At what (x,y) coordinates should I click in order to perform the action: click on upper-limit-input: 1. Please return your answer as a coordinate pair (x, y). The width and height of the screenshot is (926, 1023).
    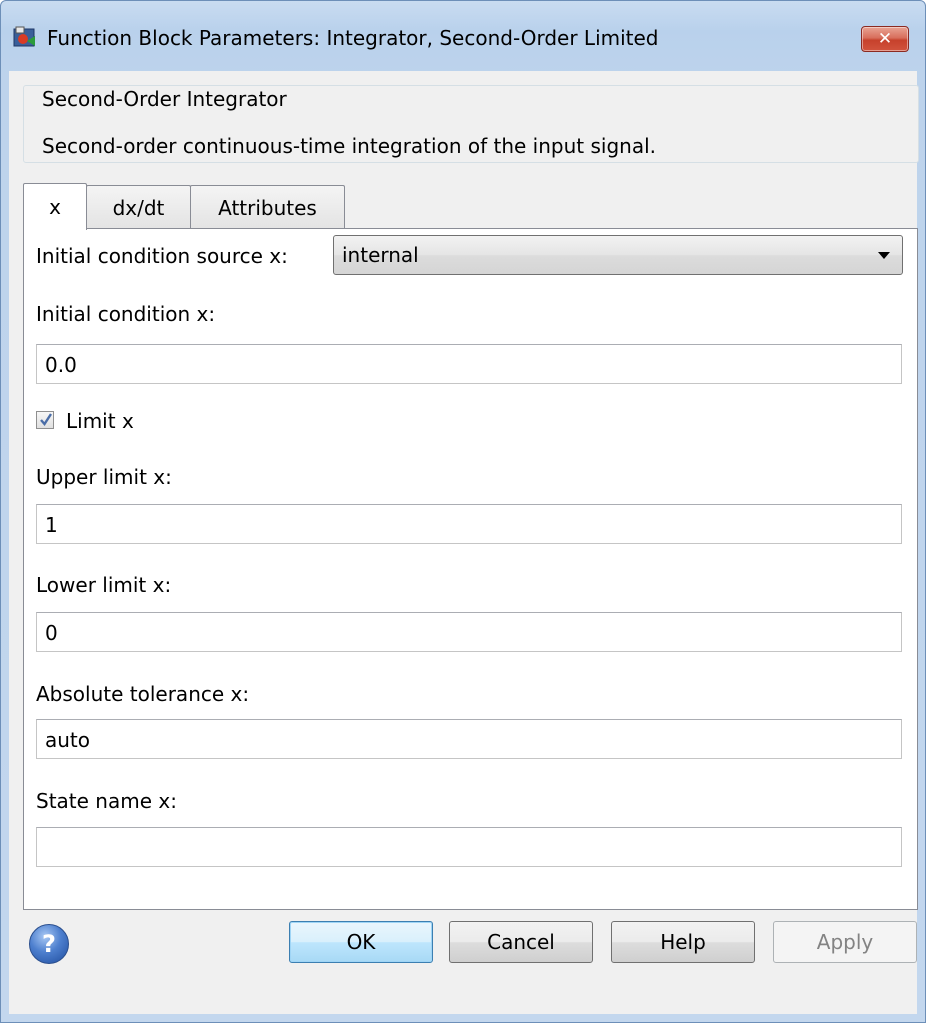
    Looking at the image, I should click on (469, 524).